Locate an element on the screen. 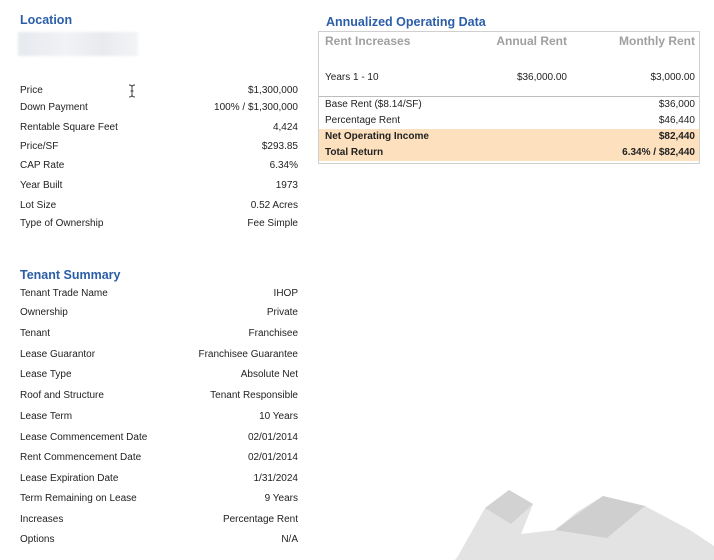 This screenshot has height=560, width=714. row-label: Tenant Trade Name is located at coordinates (64, 293).